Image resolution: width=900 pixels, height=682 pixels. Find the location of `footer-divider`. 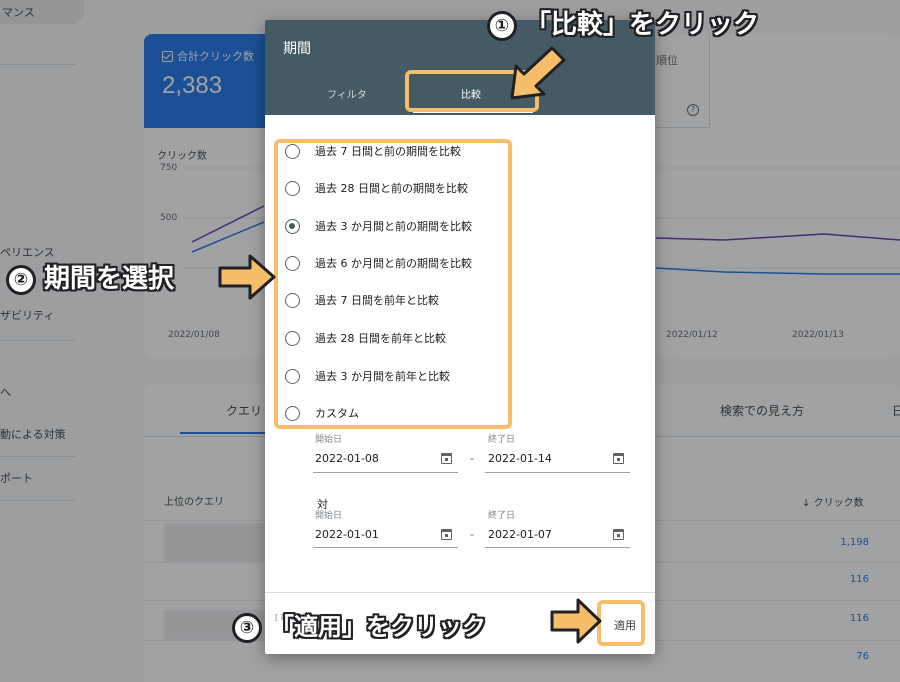

footer-divider is located at coordinates (460, 592).